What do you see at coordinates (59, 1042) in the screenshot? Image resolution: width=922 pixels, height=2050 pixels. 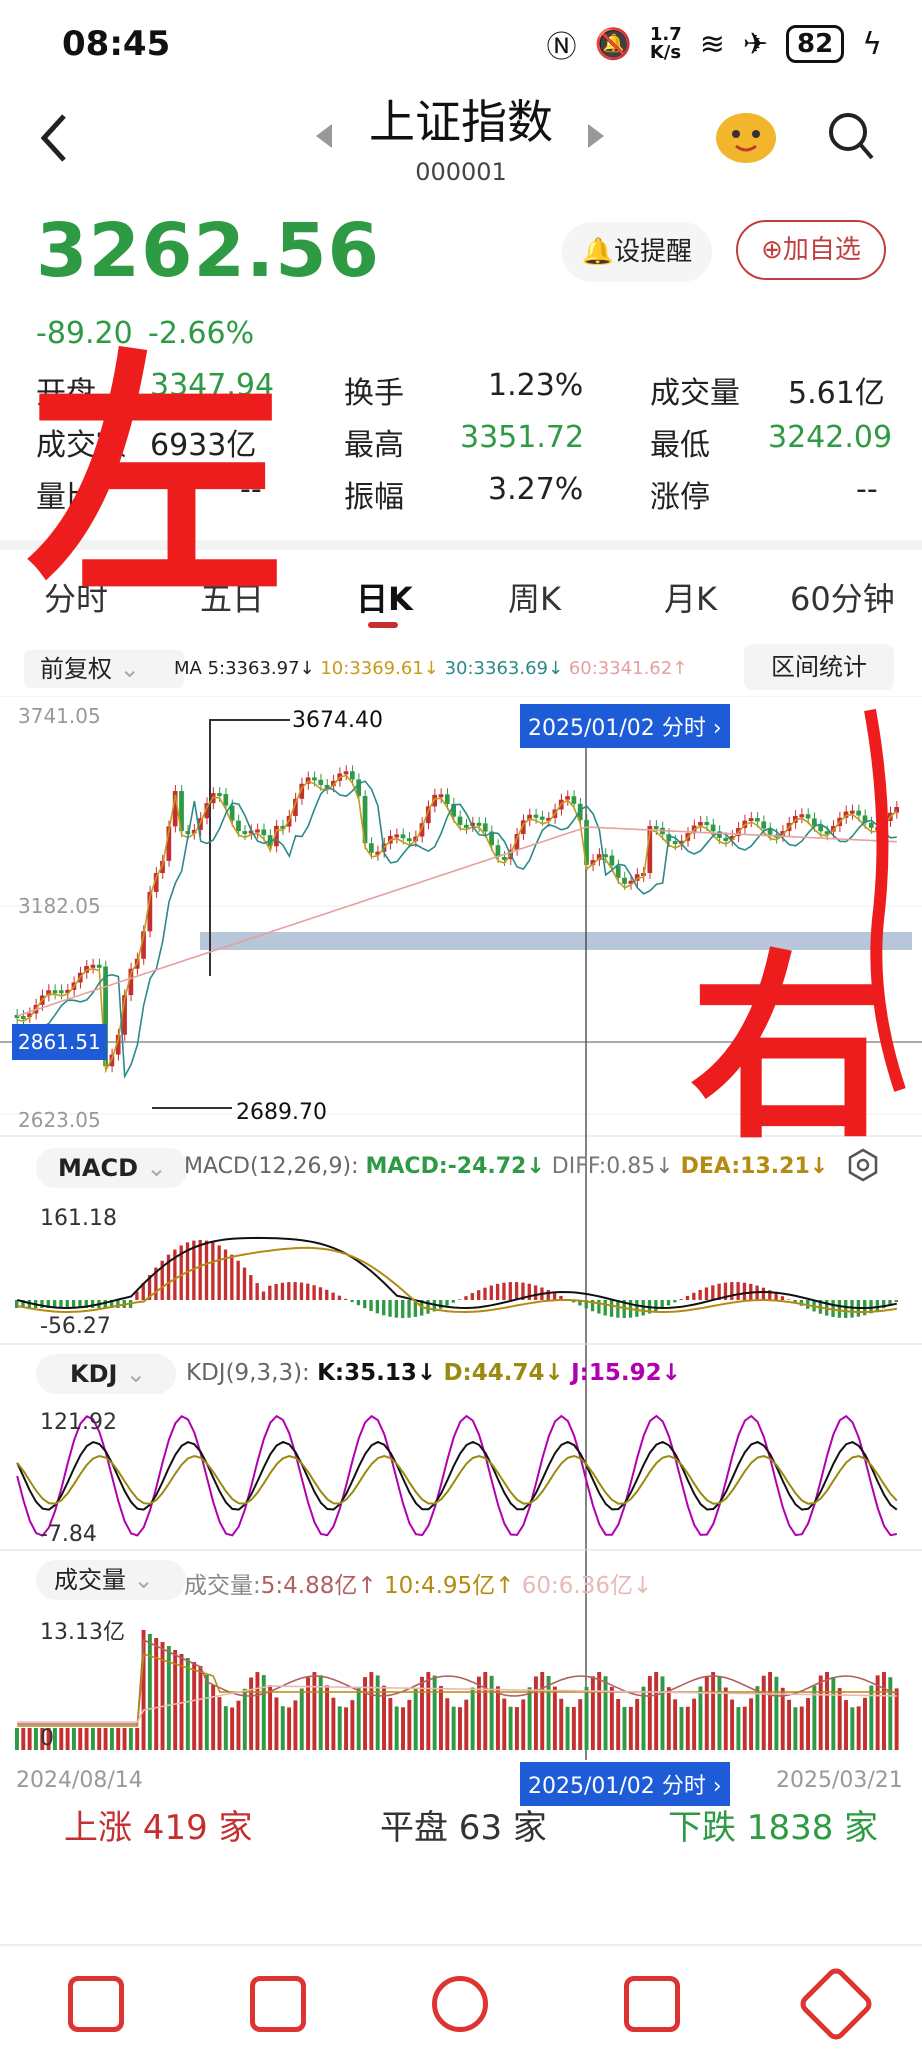 I see `cursor-price-label: 2861.51` at bounding box center [59, 1042].